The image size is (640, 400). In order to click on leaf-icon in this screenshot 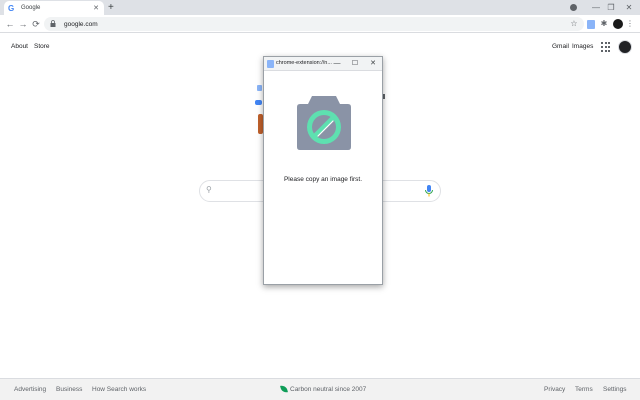, I will do `click(284, 389)`.